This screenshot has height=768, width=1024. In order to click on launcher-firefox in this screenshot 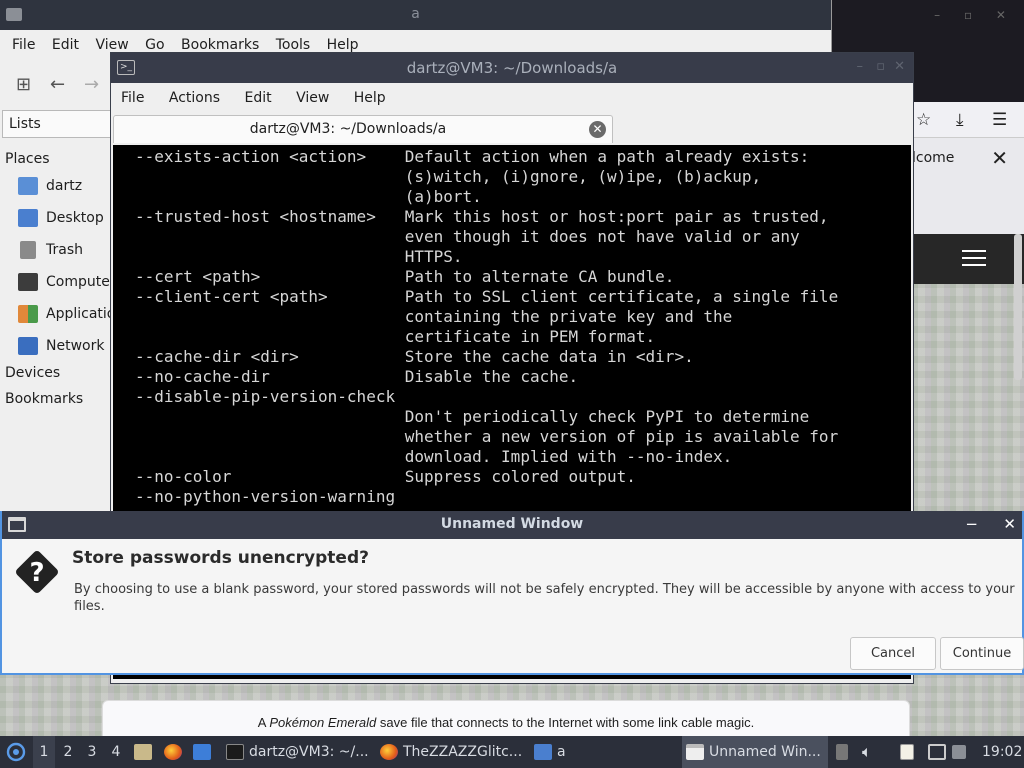, I will do `click(175, 752)`.